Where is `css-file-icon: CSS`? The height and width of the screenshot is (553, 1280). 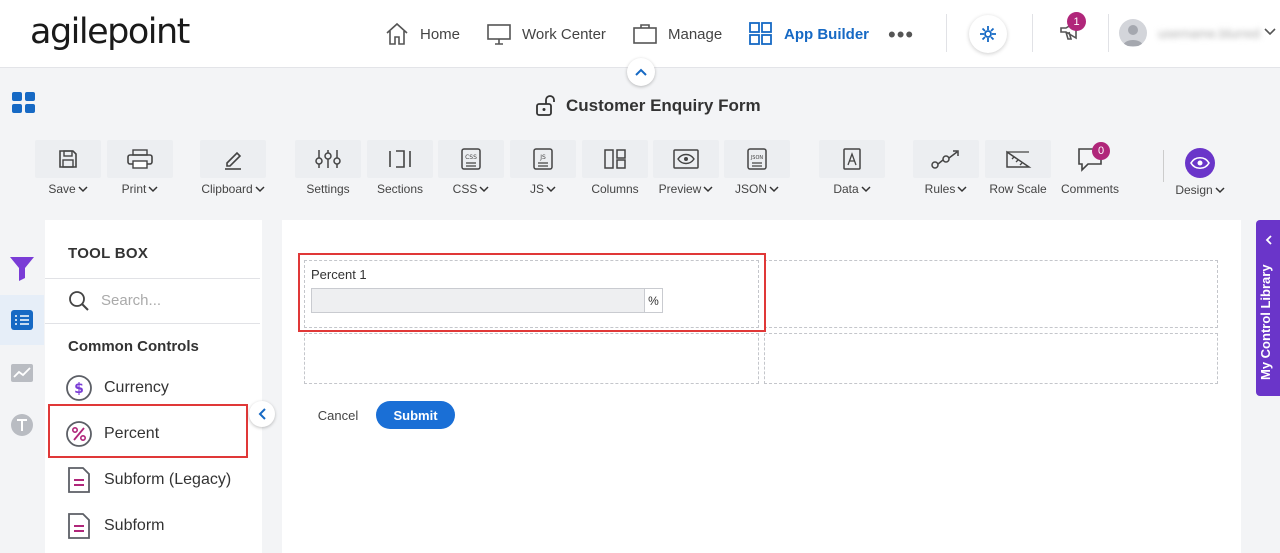 css-file-icon: CSS is located at coordinates (471, 159).